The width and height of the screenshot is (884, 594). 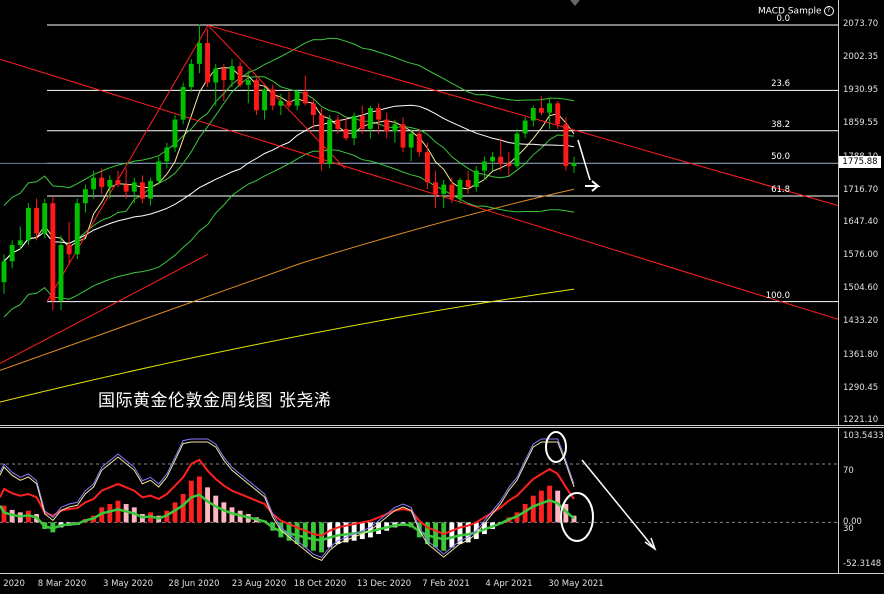 What do you see at coordinates (320, 584) in the screenshot?
I see `time-axis-label: 18 Oct 2020` at bounding box center [320, 584].